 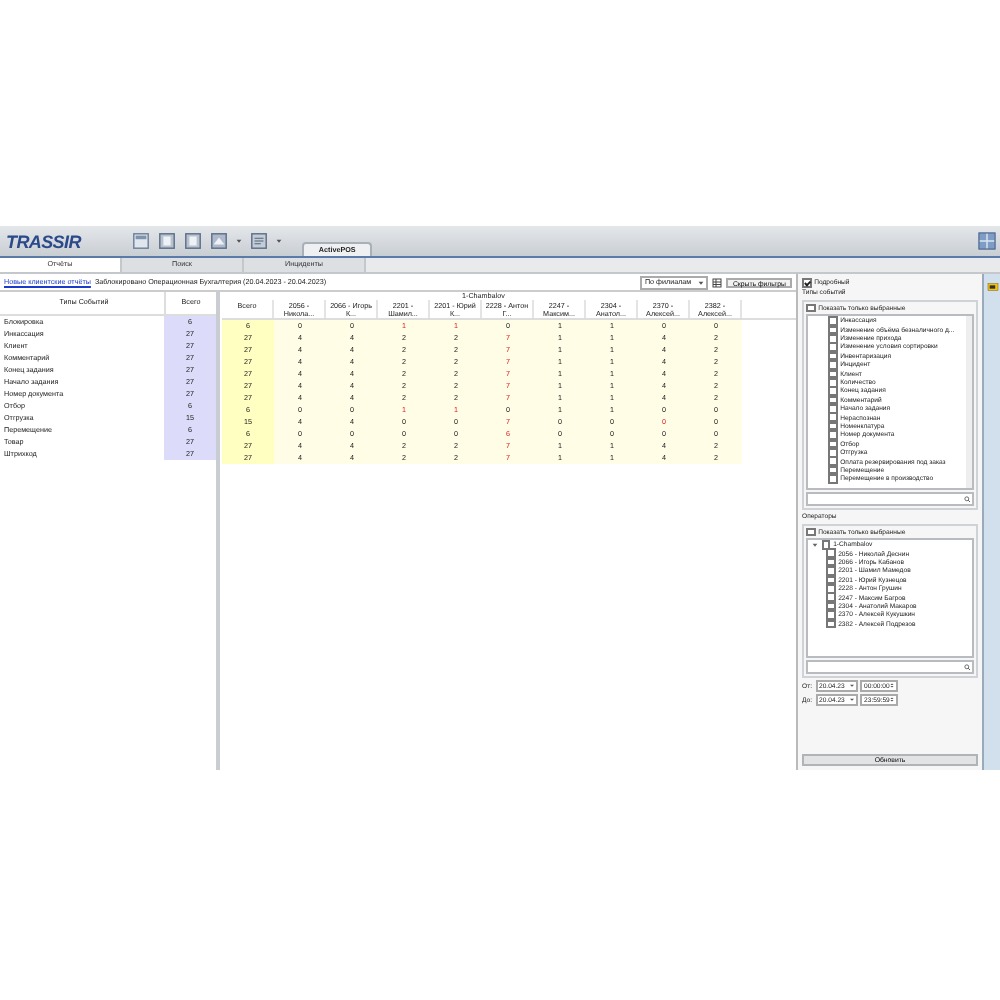 I want to click on scrollbar, so click(x=969, y=402).